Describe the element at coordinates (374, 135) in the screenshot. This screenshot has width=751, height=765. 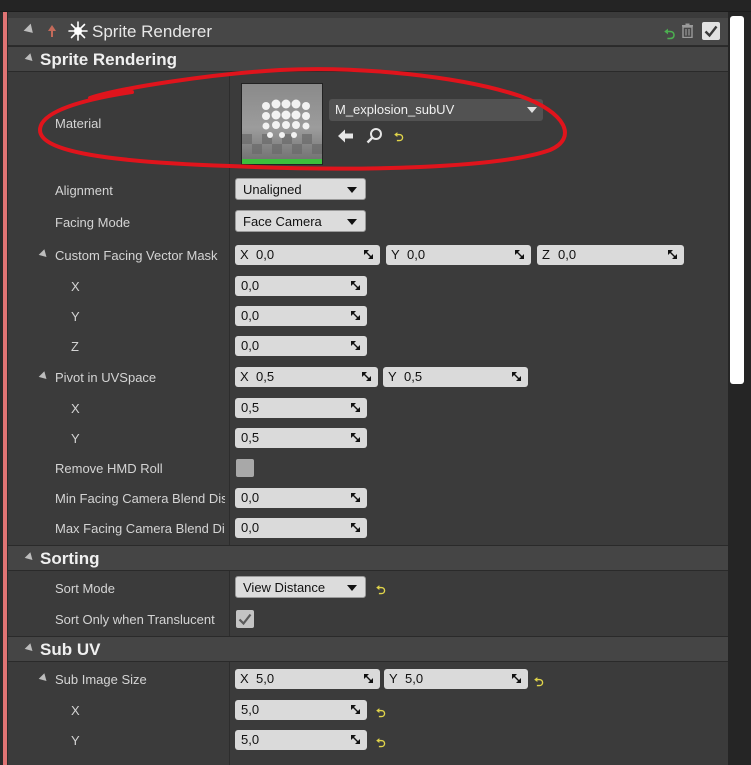
I see `browse-magnifier-icon` at that location.